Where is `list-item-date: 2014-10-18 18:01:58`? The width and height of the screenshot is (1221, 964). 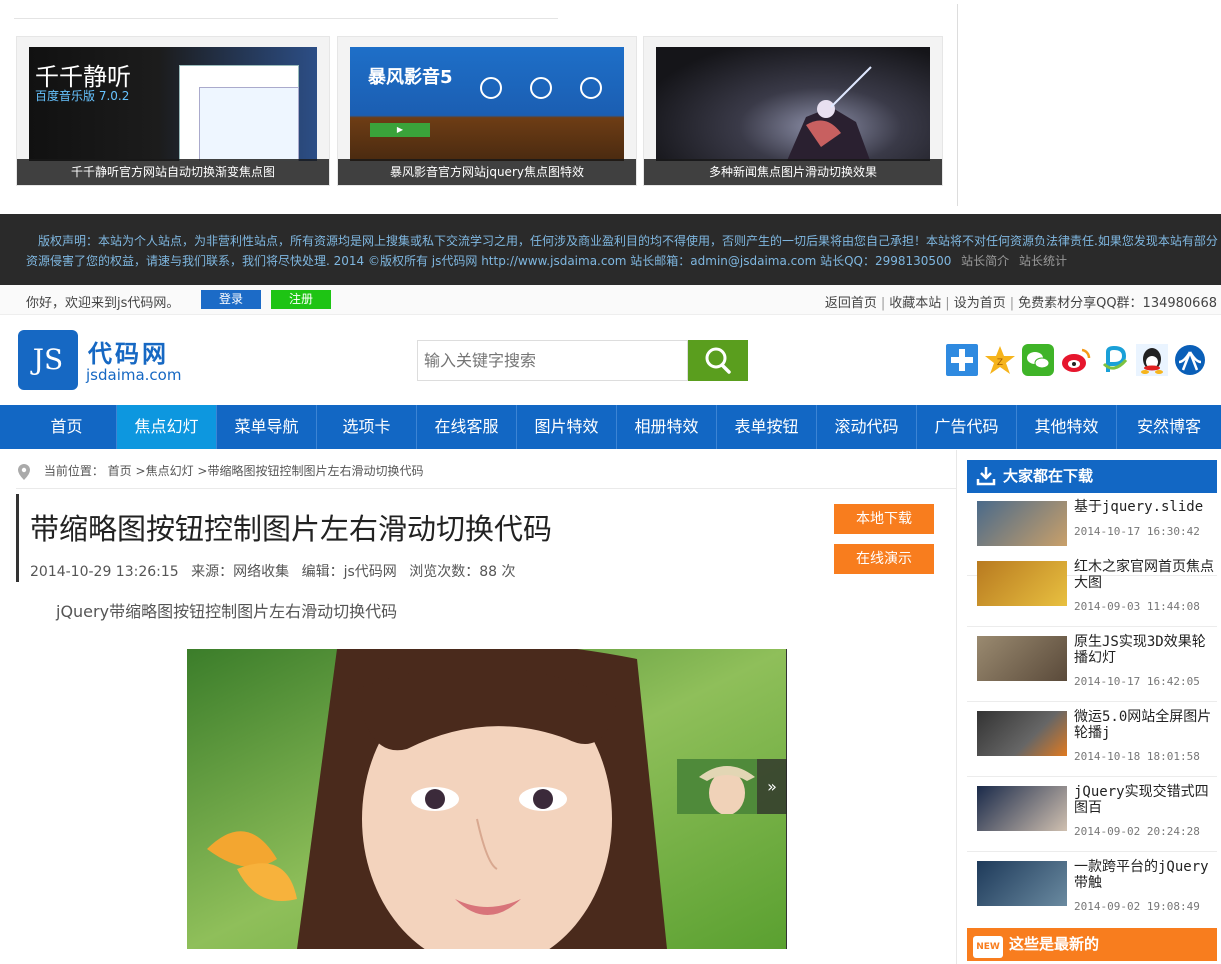 list-item-date: 2014-10-18 18:01:58 is located at coordinates (1137, 756).